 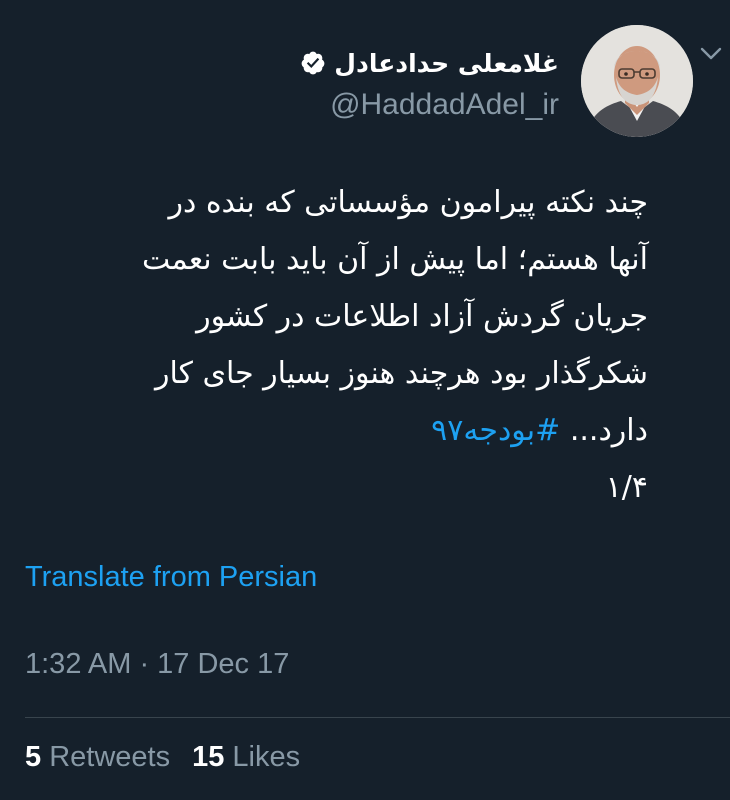 I want to click on avatar, so click(x=637, y=81).